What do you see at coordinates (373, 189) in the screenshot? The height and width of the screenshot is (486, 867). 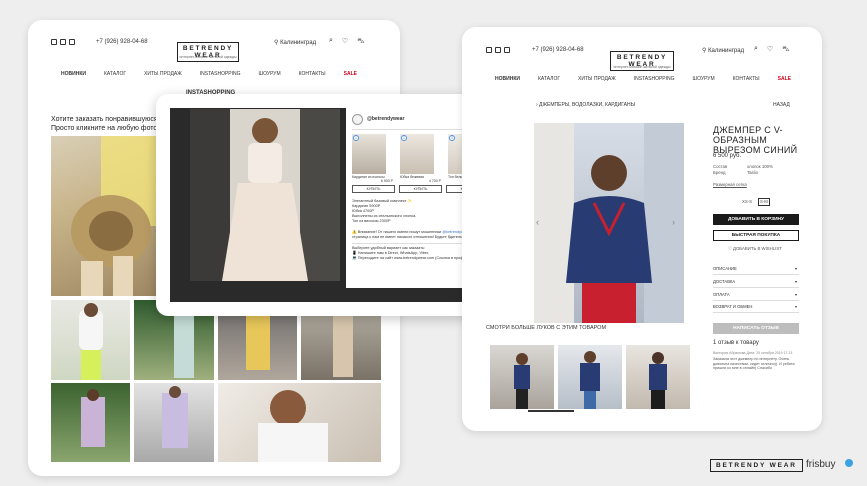 I see `buy-button-1: КУПИТЬ` at bounding box center [373, 189].